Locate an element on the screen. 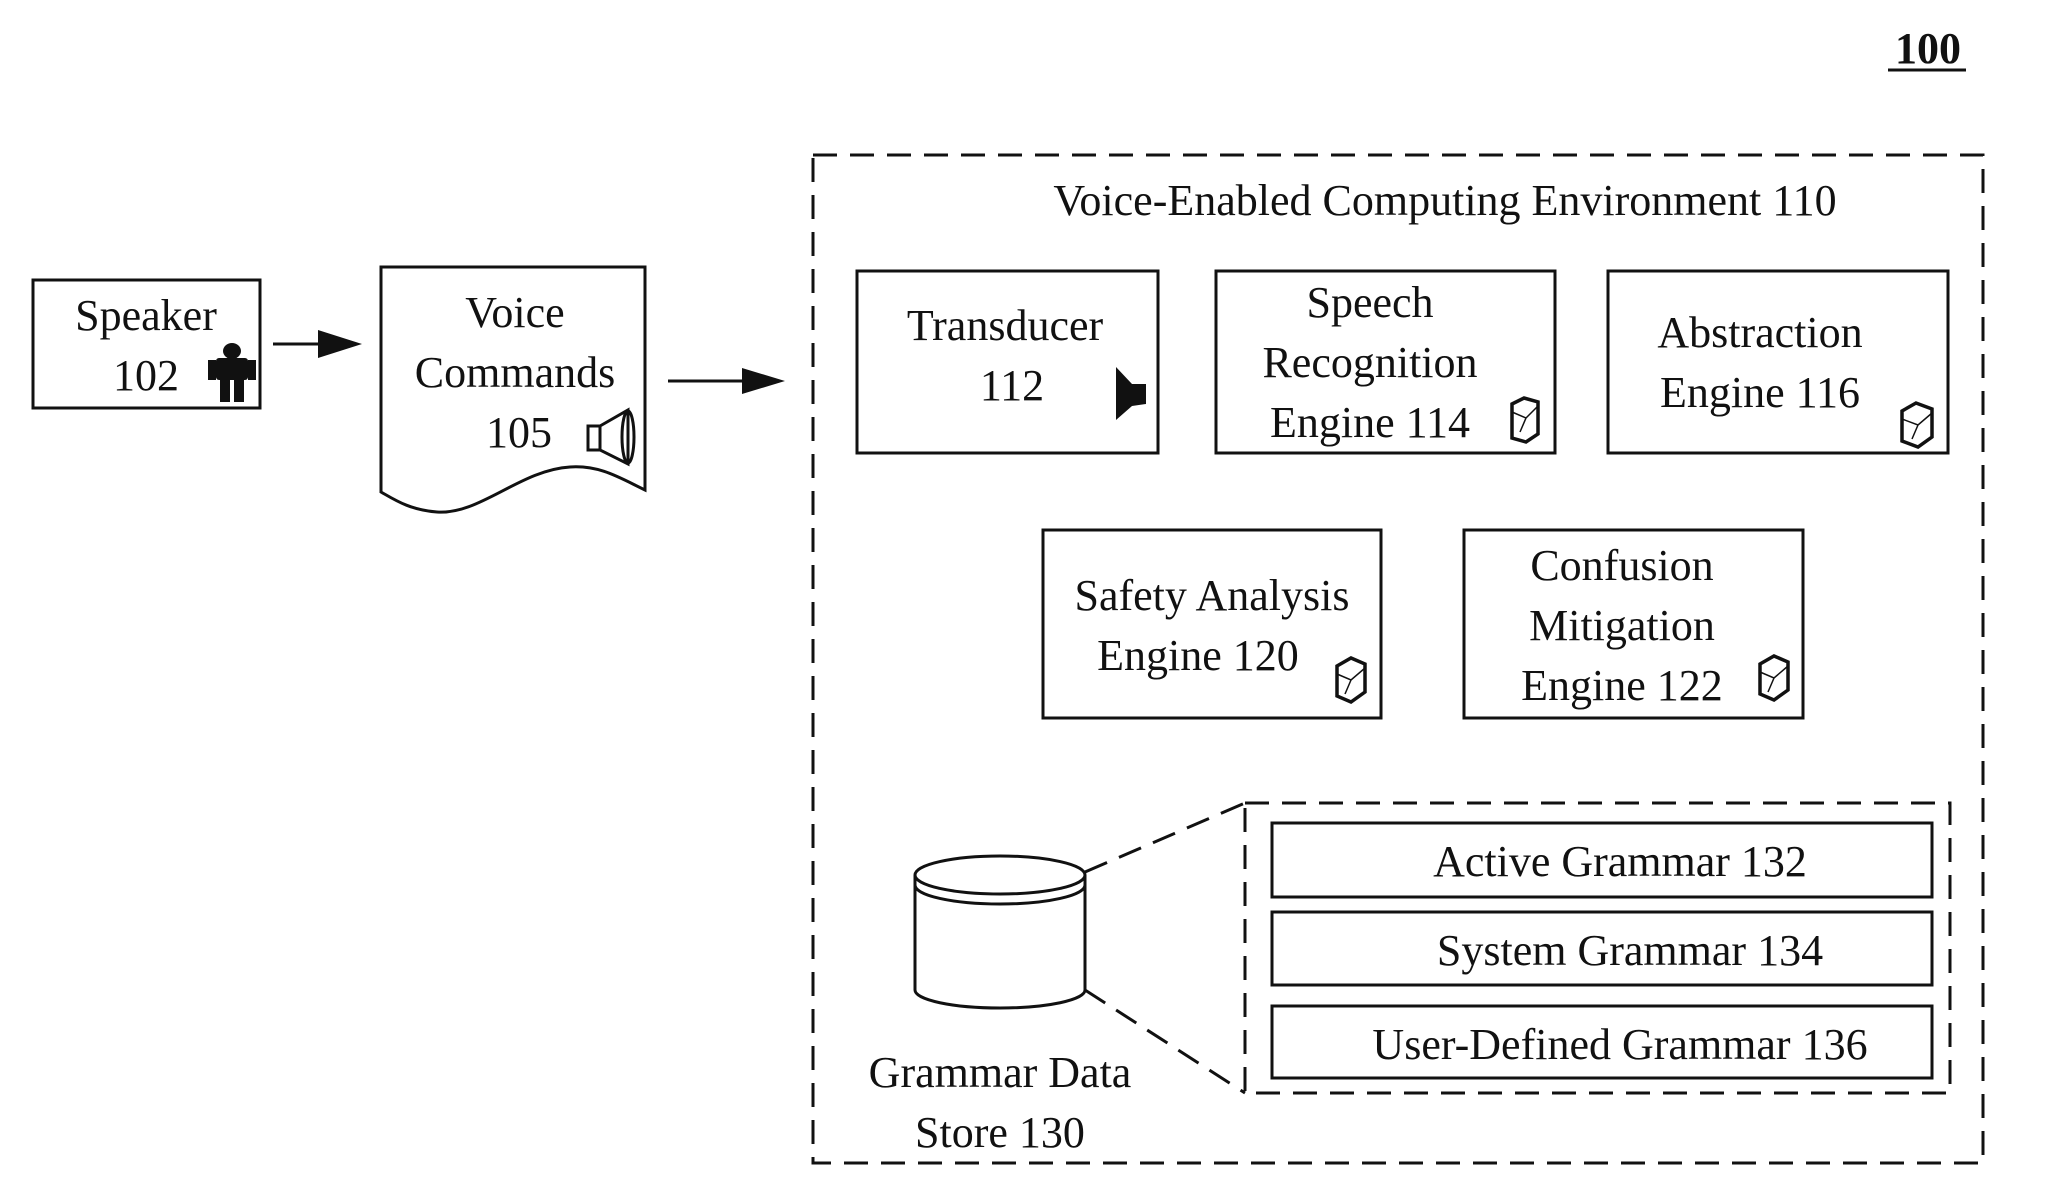  figure-number: 100 is located at coordinates (1927, 48).